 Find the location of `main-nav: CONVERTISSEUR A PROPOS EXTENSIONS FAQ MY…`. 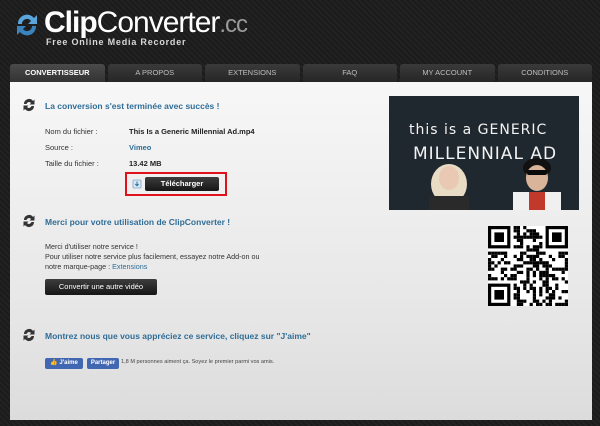

main-nav: CONVERTISSEUR A PROPOS EXTENSIONS FAQ MY… is located at coordinates (301, 73).